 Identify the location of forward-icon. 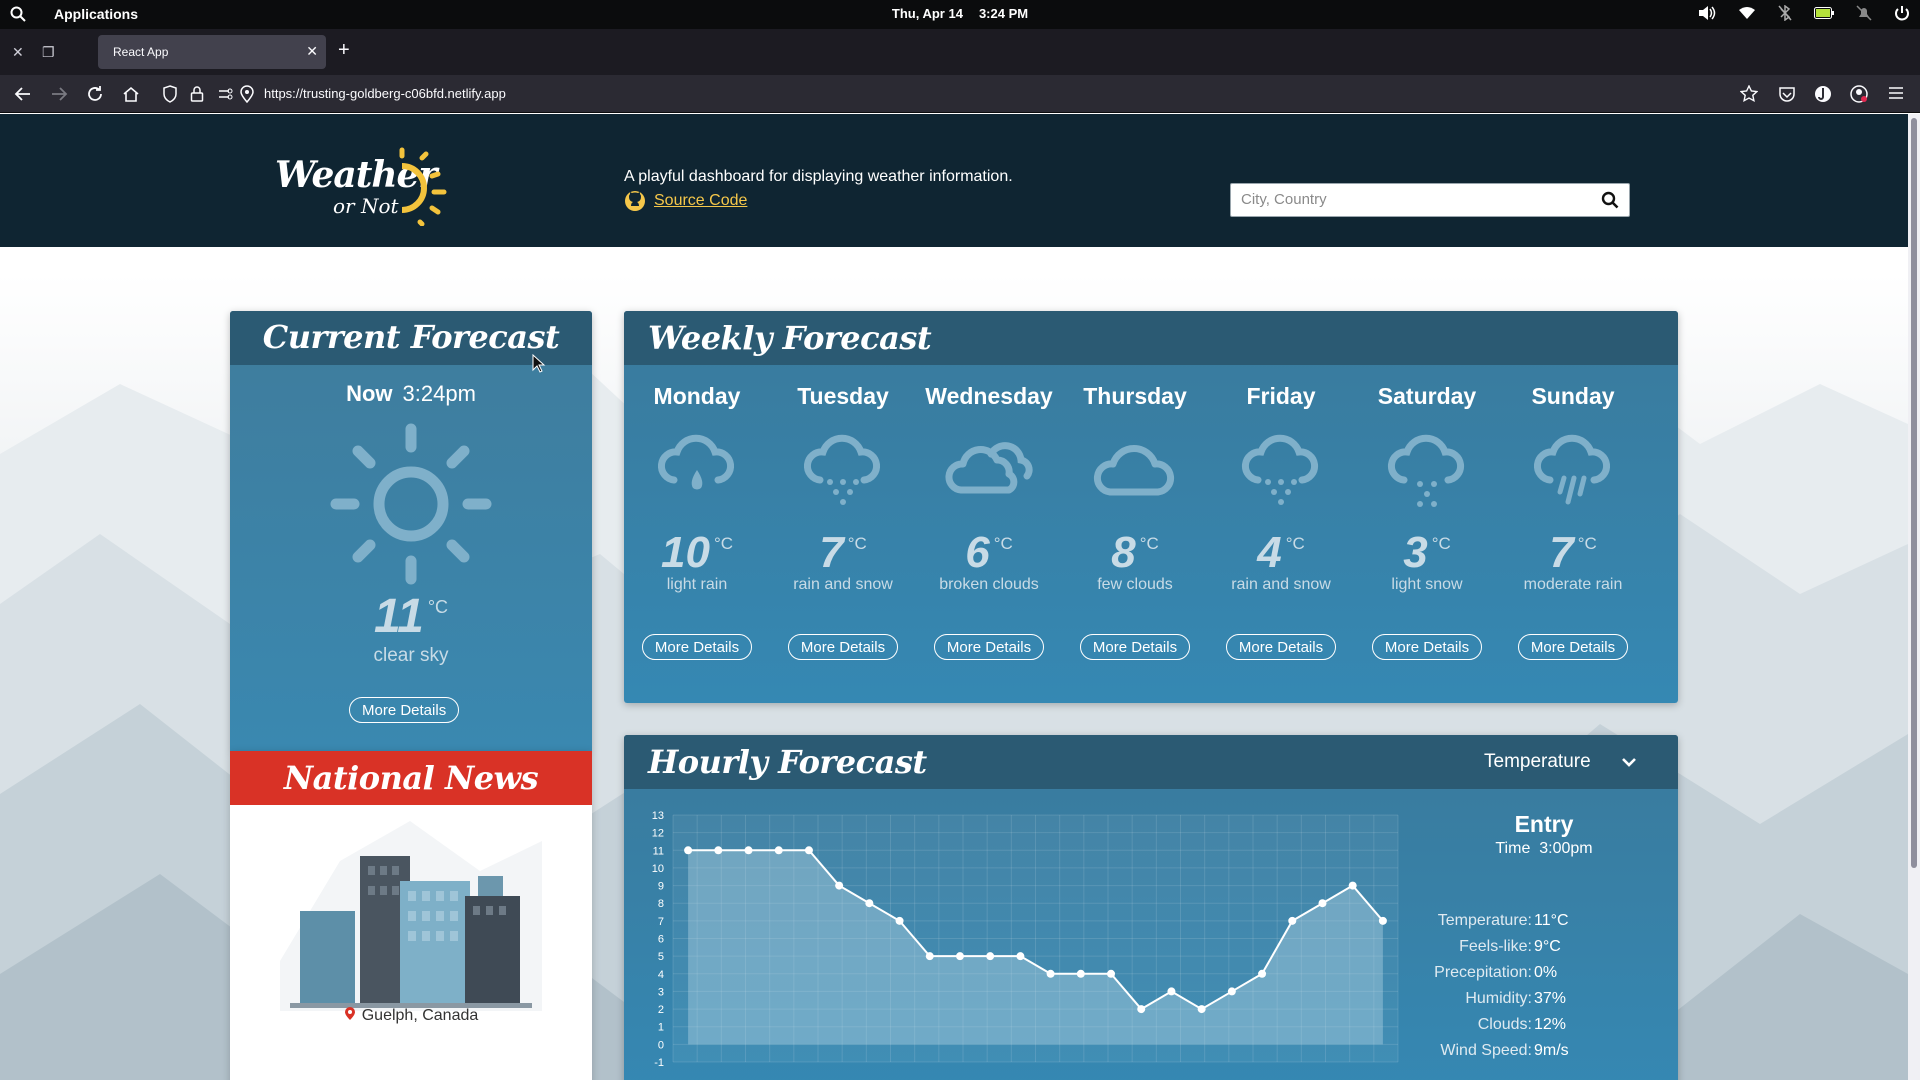
(59, 94).